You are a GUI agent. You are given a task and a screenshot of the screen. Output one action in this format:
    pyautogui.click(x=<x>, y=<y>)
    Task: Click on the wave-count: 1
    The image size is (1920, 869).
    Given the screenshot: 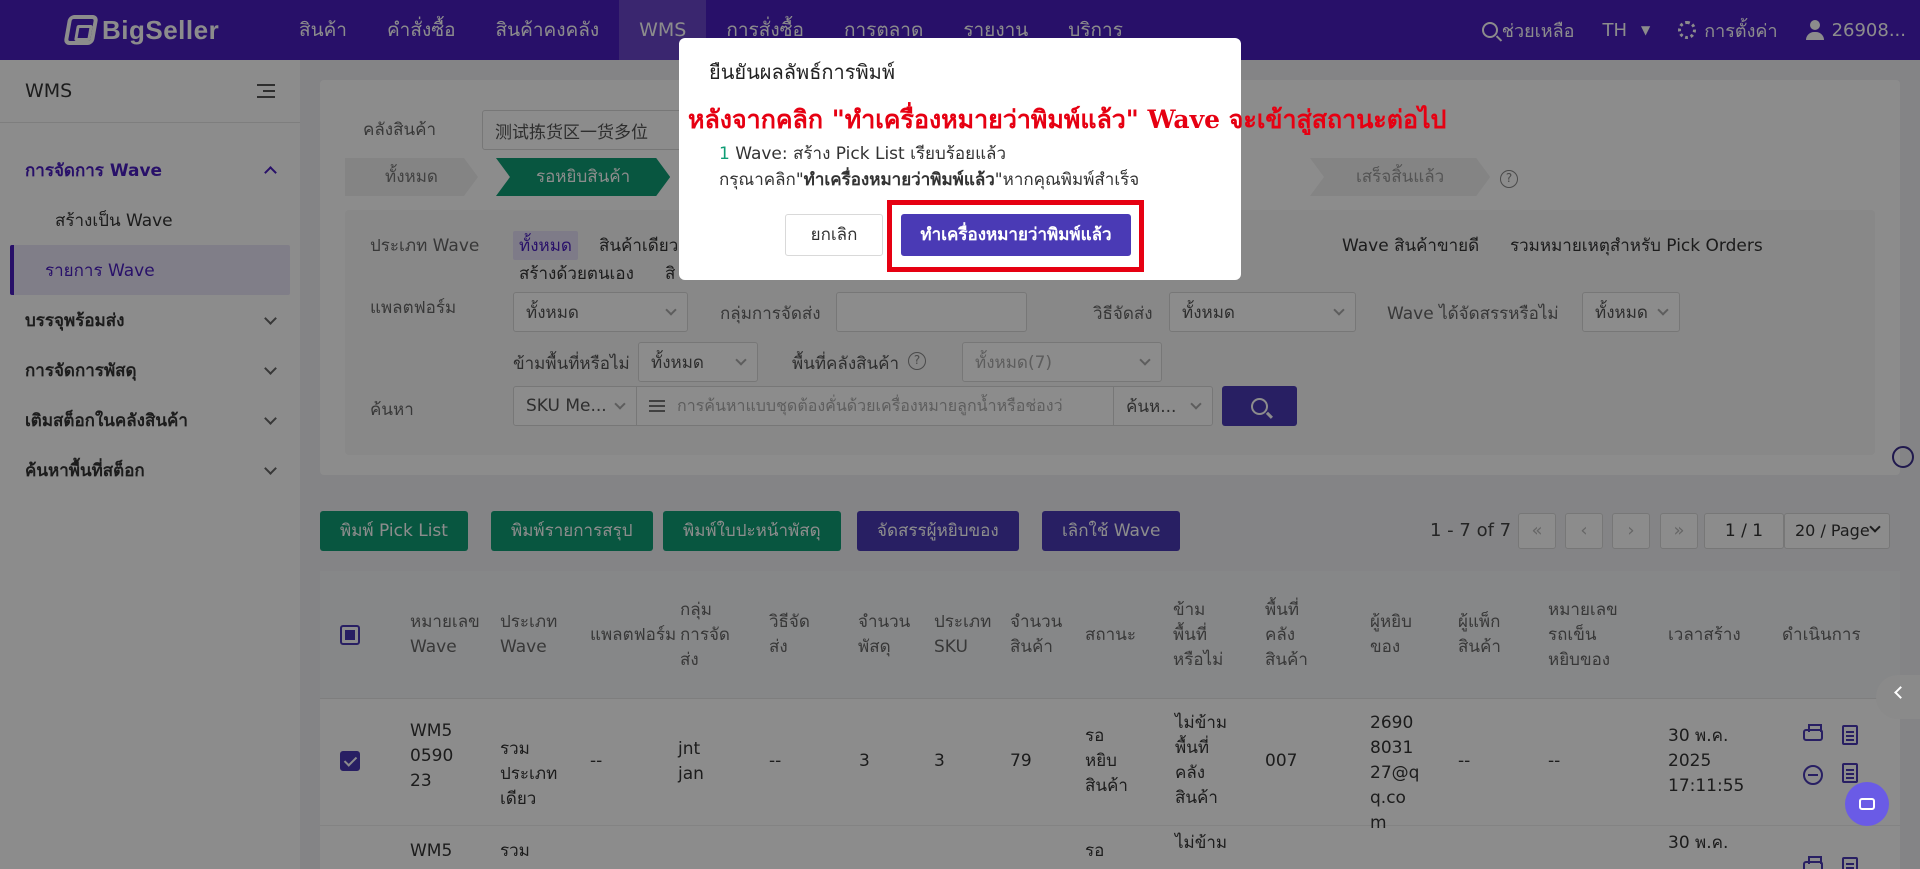 What is the action you would take?
    pyautogui.click(x=724, y=154)
    